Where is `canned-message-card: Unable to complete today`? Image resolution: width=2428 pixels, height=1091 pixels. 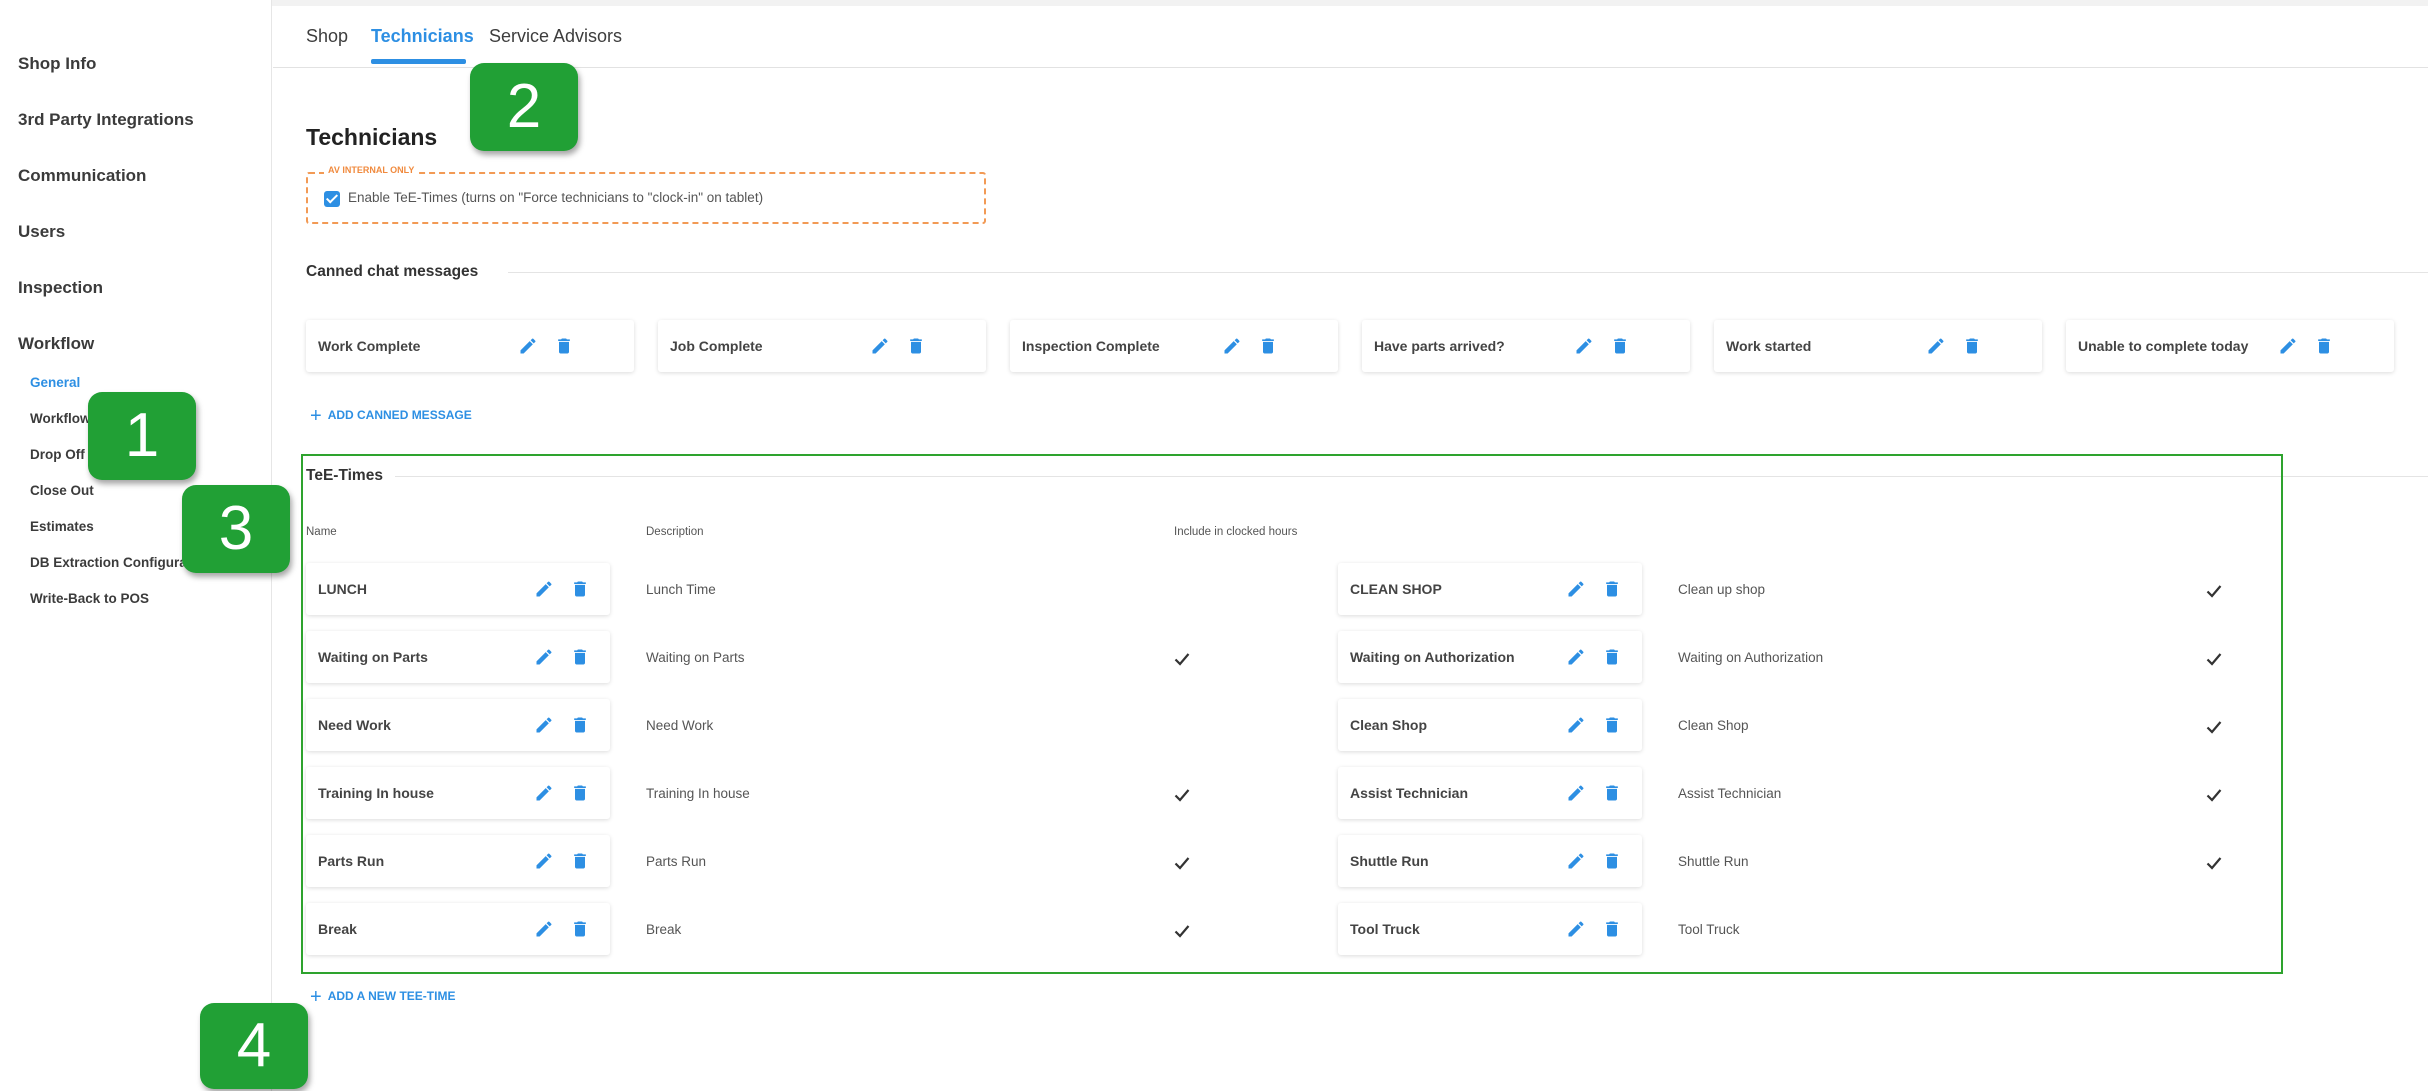 canned-message-card: Unable to complete today is located at coordinates (2230, 346).